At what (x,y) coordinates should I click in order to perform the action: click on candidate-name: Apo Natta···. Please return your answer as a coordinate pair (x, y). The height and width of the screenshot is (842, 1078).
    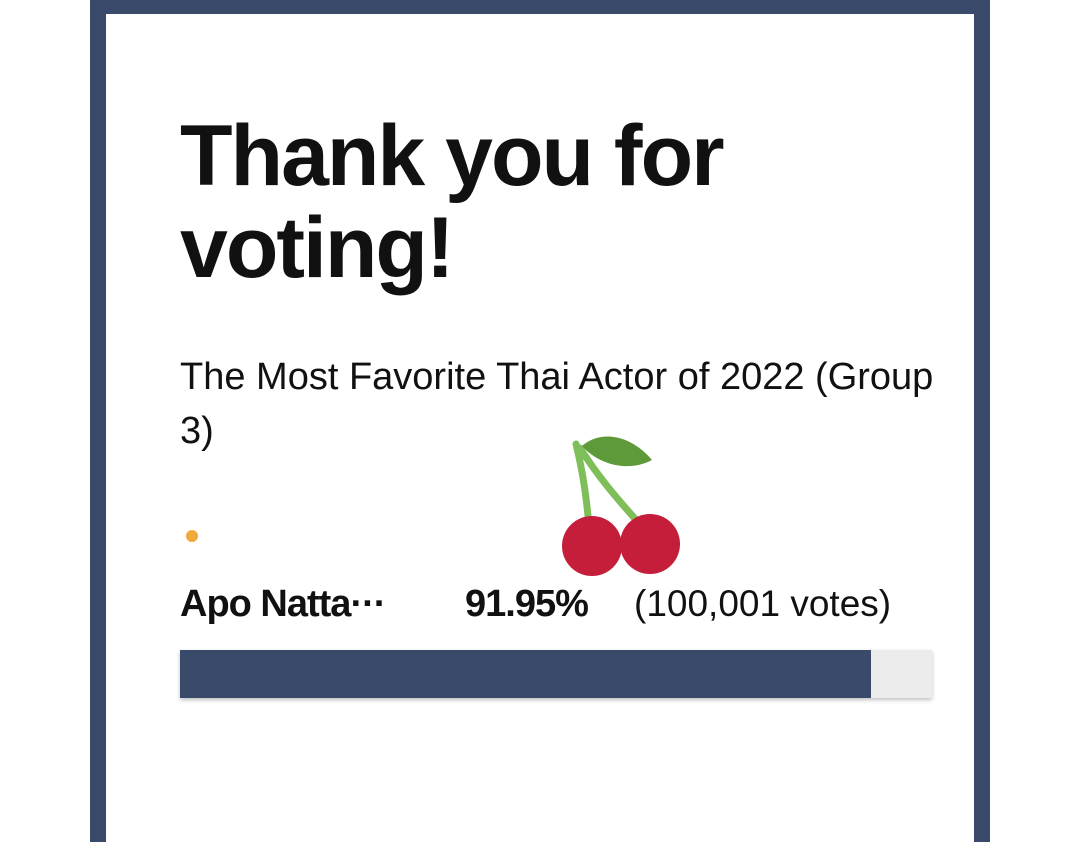
    Looking at the image, I should click on (283, 604).